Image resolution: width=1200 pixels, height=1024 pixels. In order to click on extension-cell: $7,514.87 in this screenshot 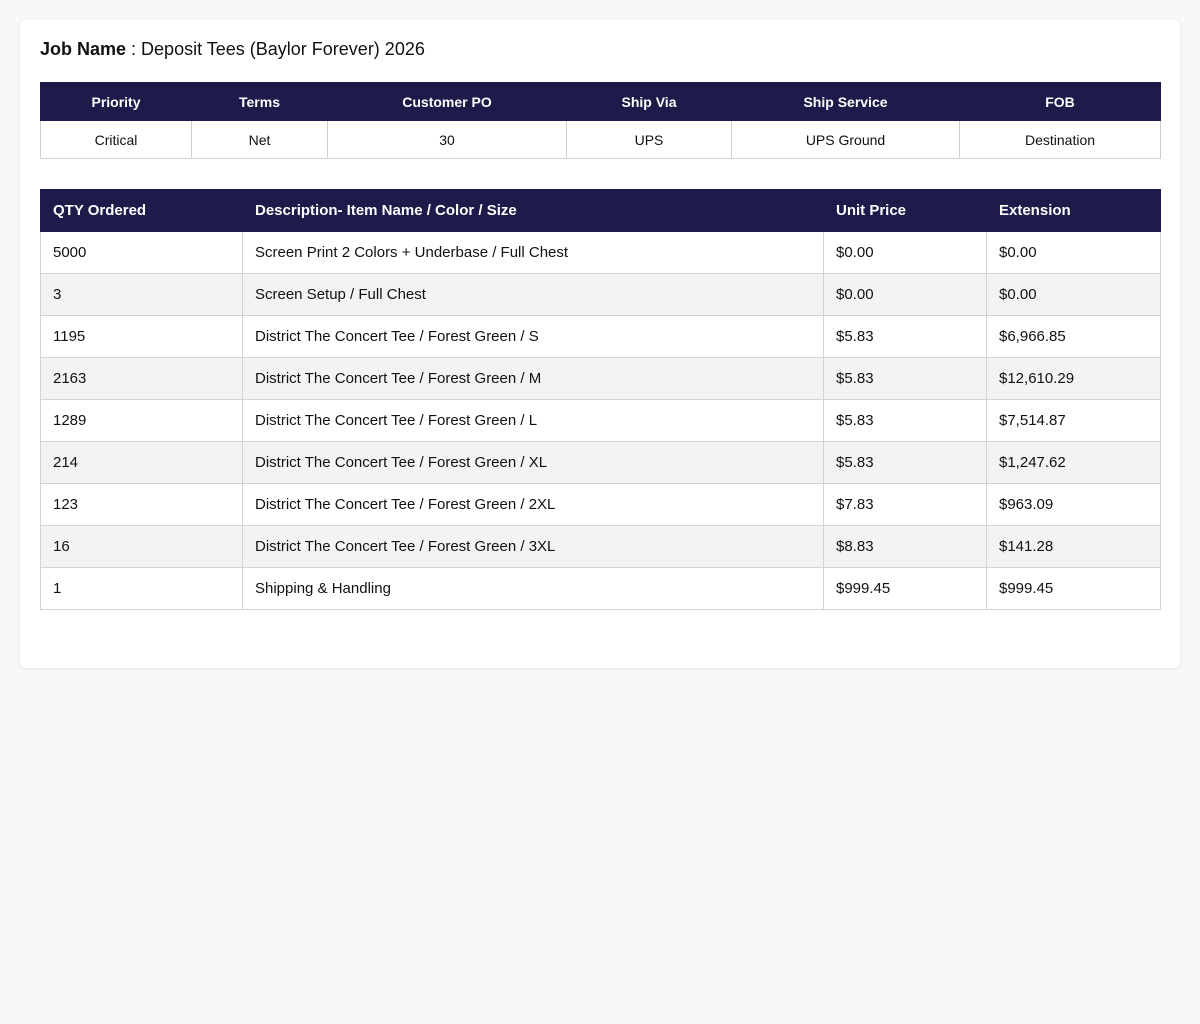, I will do `click(1073, 420)`.